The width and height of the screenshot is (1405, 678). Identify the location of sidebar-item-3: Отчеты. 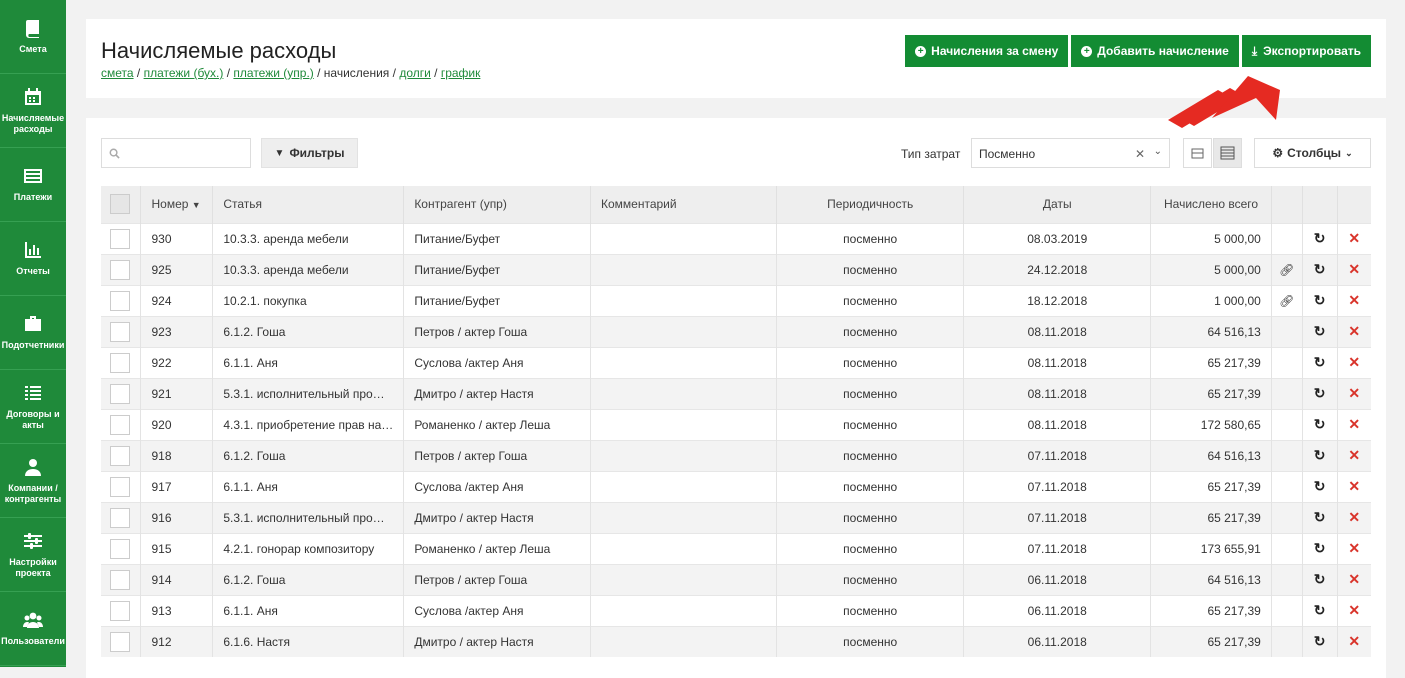
(33, 259).